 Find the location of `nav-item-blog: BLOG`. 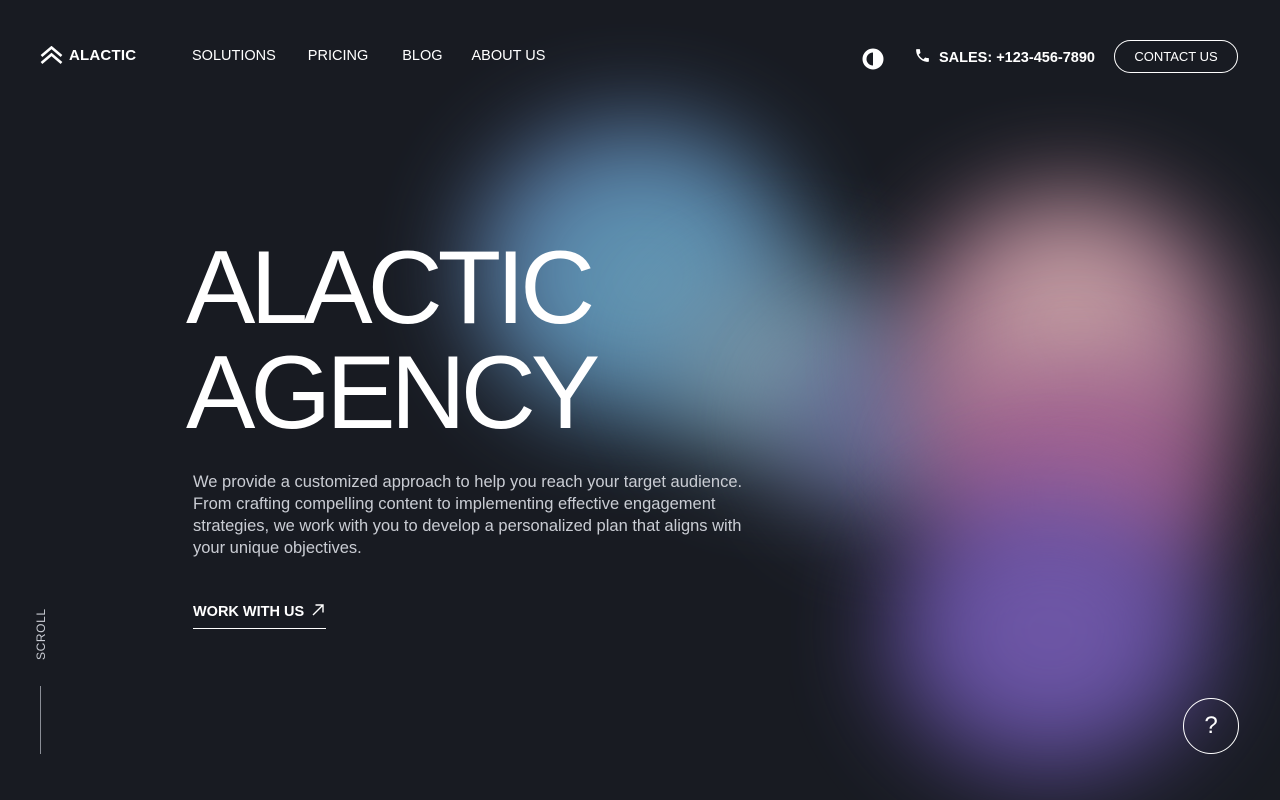

nav-item-blog: BLOG is located at coordinates (422, 56).